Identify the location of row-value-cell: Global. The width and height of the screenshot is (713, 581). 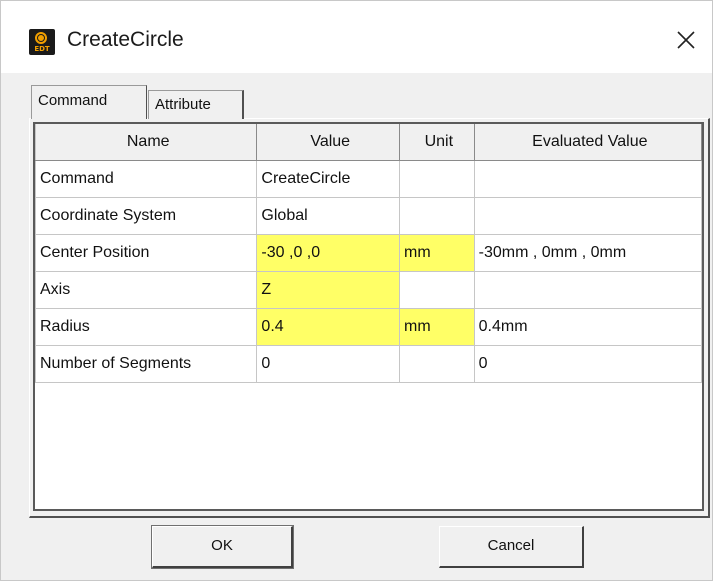
(328, 215).